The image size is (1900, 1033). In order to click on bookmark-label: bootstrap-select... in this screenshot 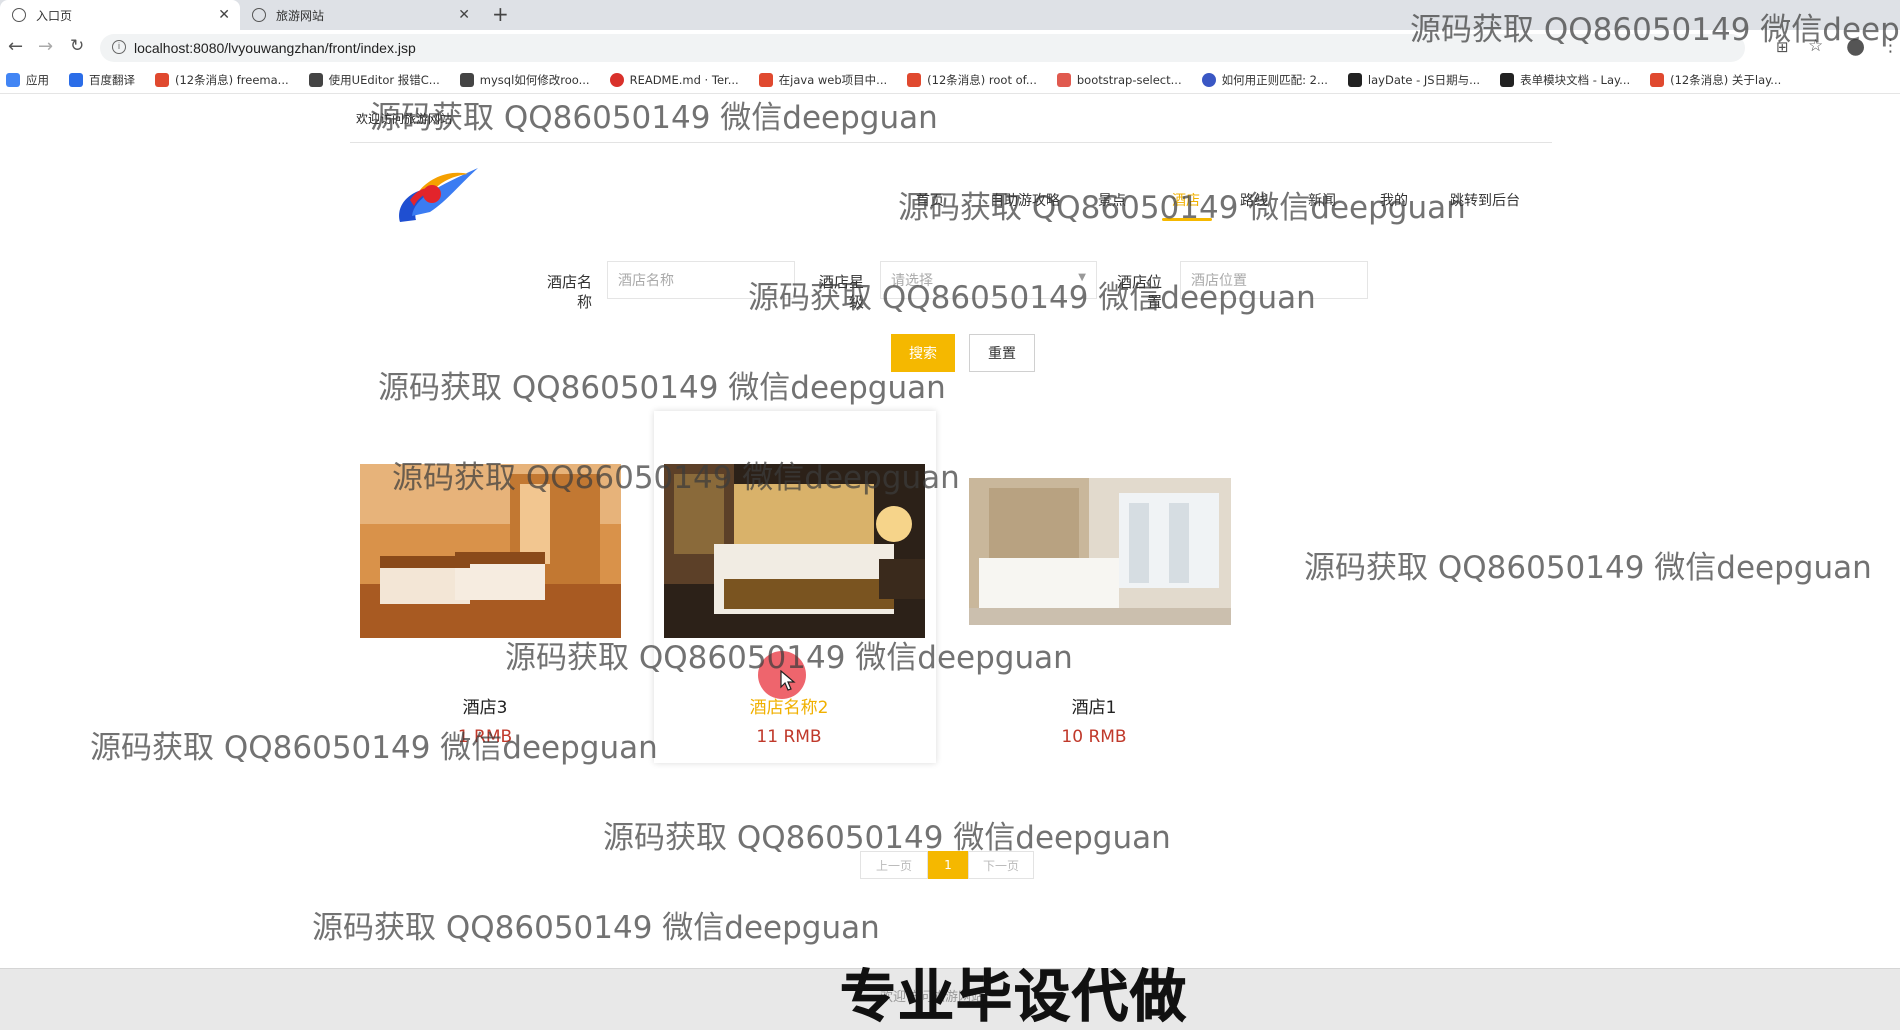, I will do `click(1129, 79)`.